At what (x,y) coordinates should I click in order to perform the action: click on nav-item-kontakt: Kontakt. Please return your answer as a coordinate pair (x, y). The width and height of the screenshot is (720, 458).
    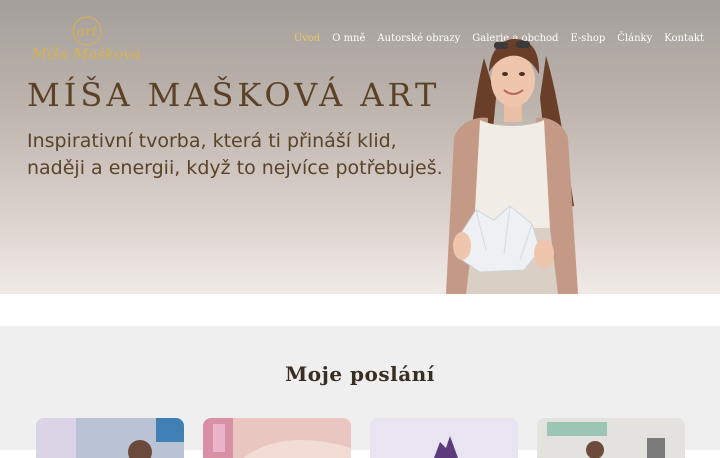
    Looking at the image, I should click on (684, 38).